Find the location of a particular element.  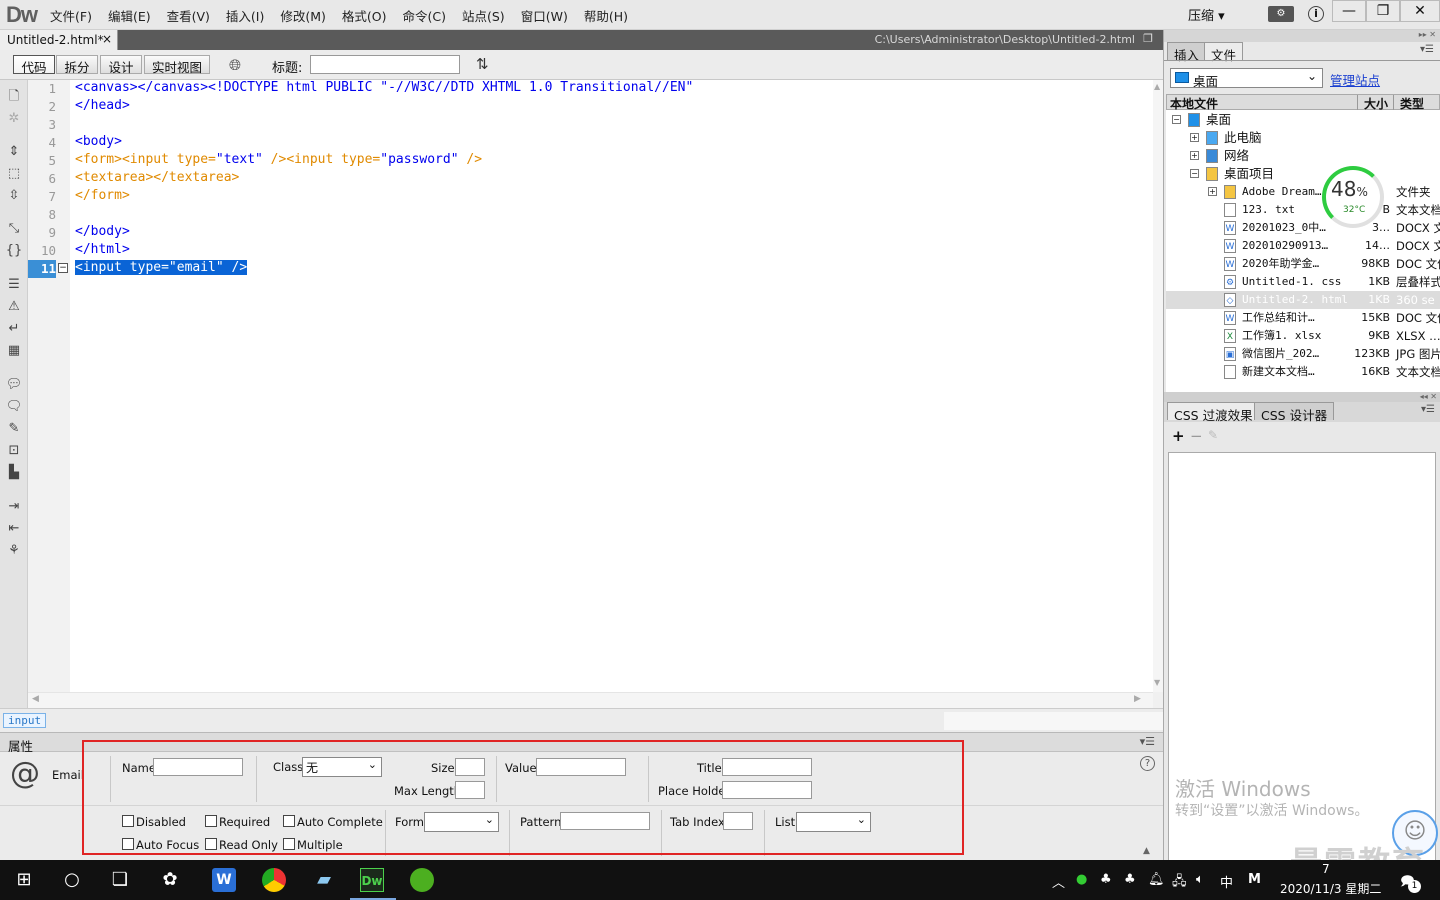

title-input is located at coordinates (385, 64).